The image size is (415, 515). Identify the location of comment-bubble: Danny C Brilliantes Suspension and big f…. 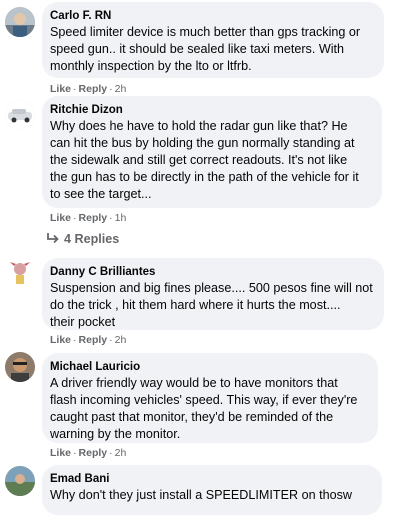
(213, 294).